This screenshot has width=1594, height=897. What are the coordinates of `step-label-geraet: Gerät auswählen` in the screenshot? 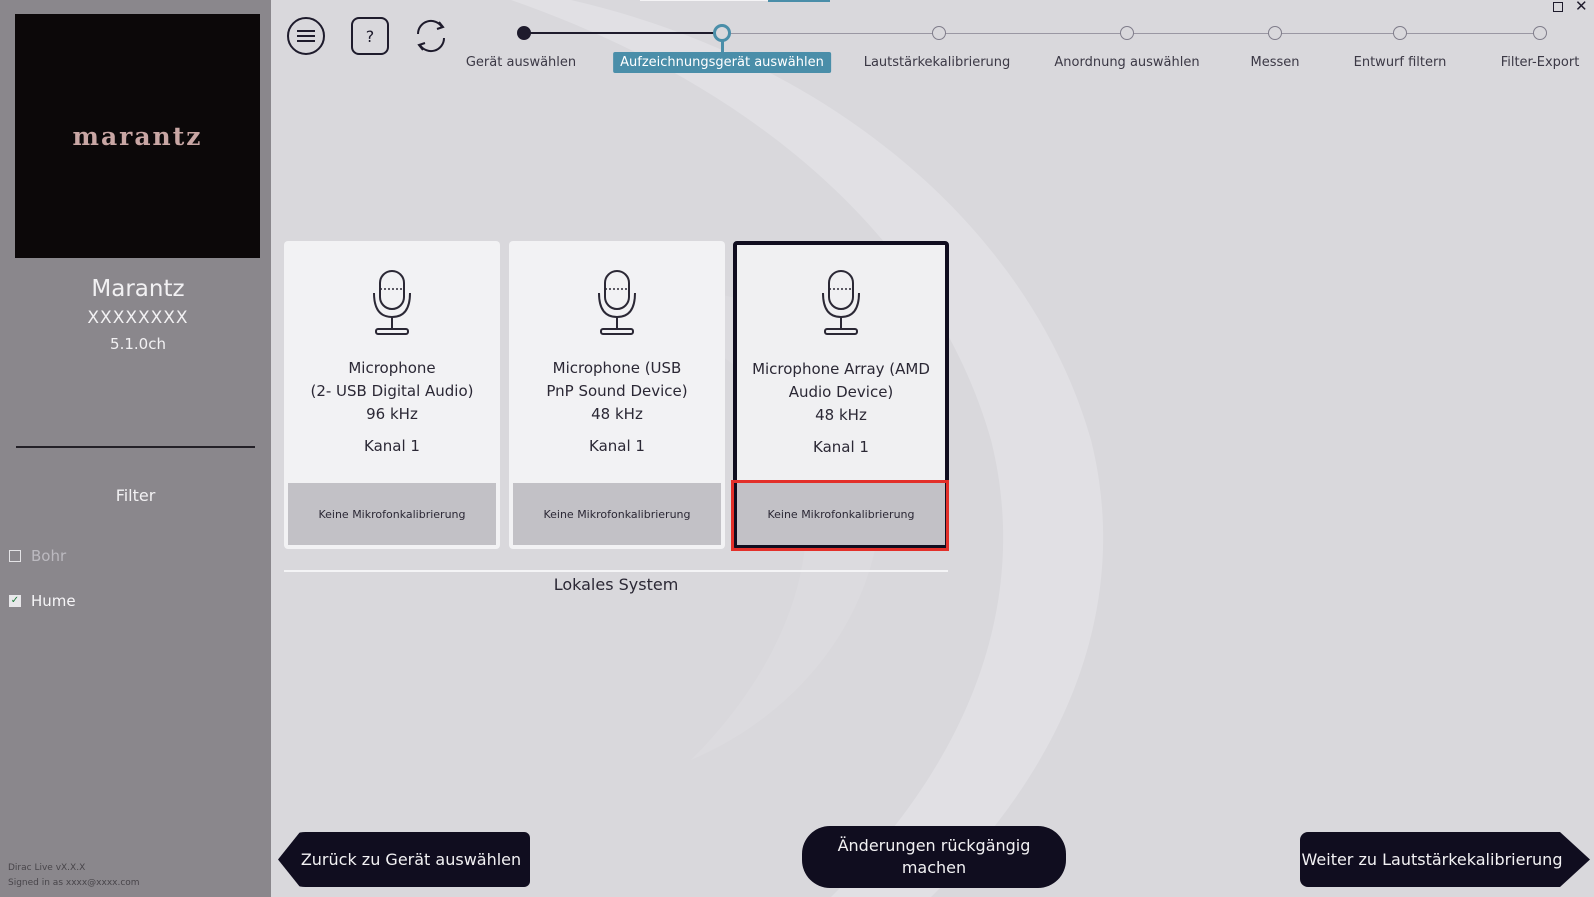 It's located at (521, 62).